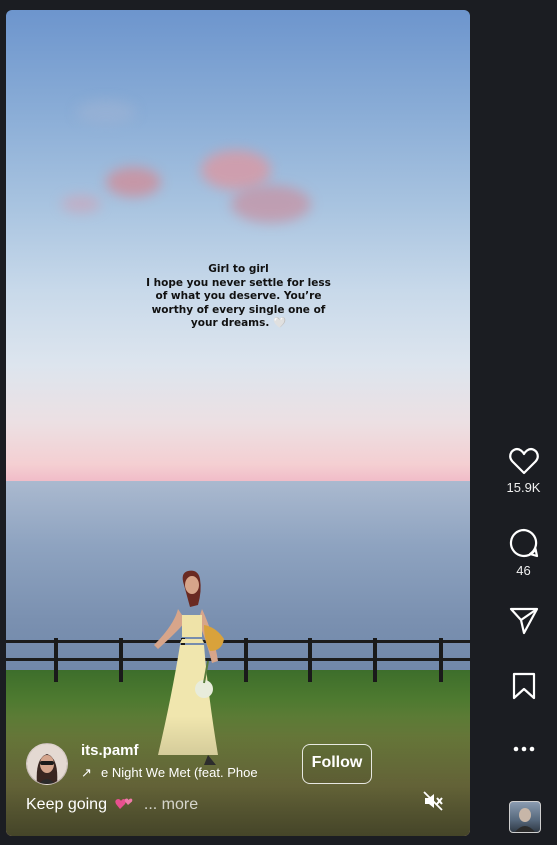 This screenshot has width=557, height=845. Describe the element at coordinates (524, 543) in the screenshot. I see `comment-bubble-icon` at that location.